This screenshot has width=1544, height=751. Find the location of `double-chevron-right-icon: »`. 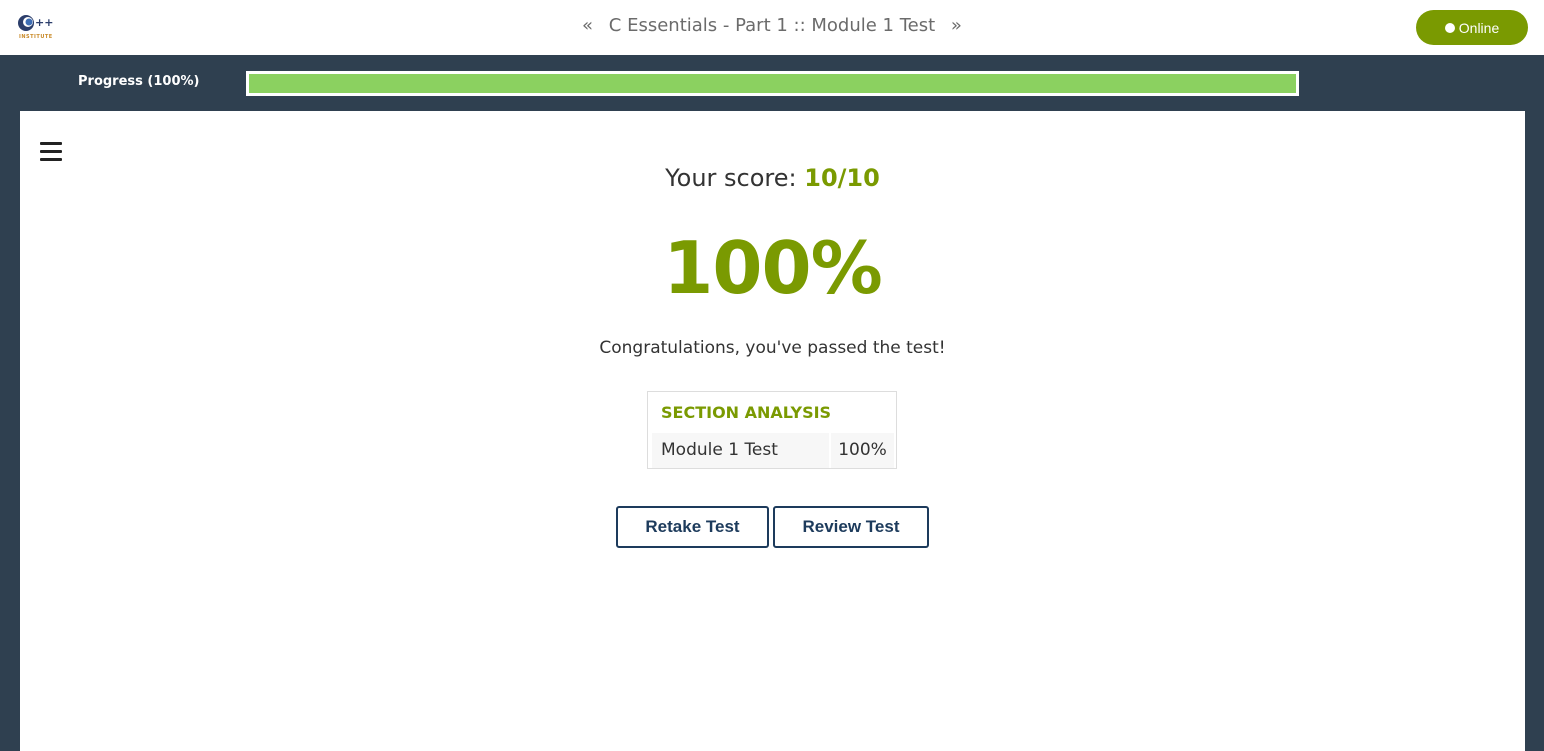

double-chevron-right-icon: » is located at coordinates (956, 25).